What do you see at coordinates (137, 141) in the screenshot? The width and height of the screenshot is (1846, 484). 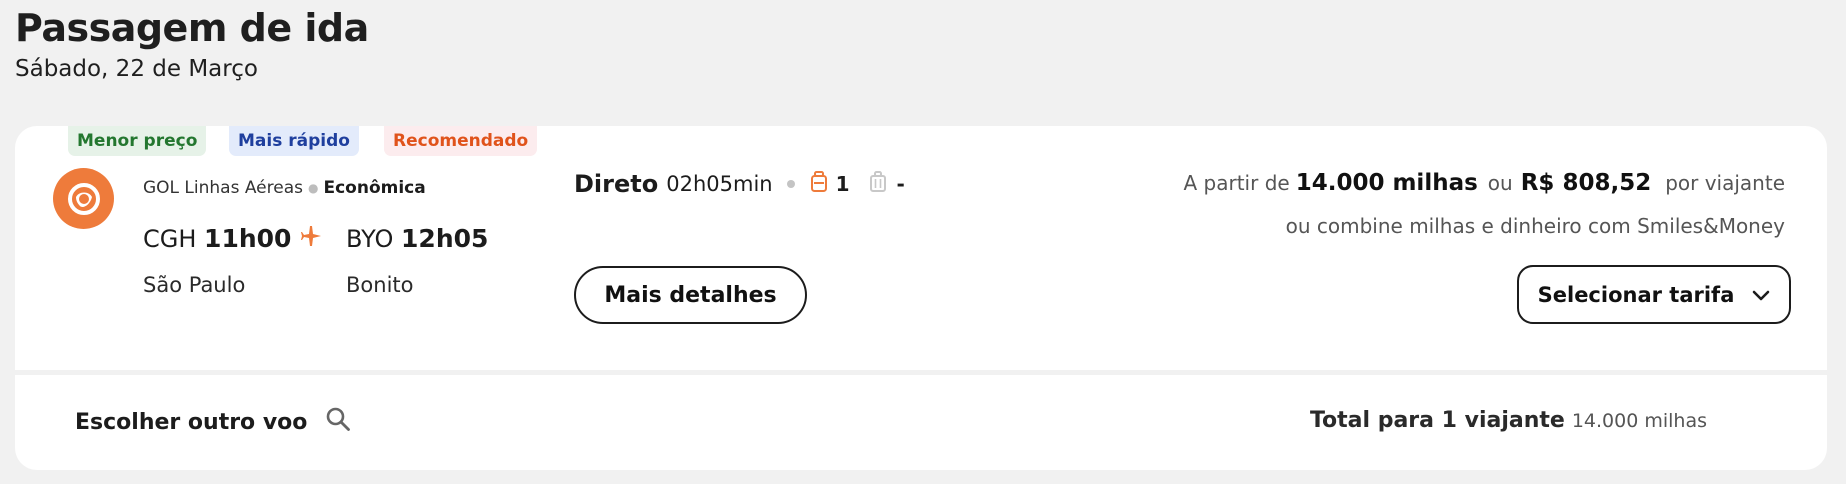 I see `badge-cheapest: Menor preço` at bounding box center [137, 141].